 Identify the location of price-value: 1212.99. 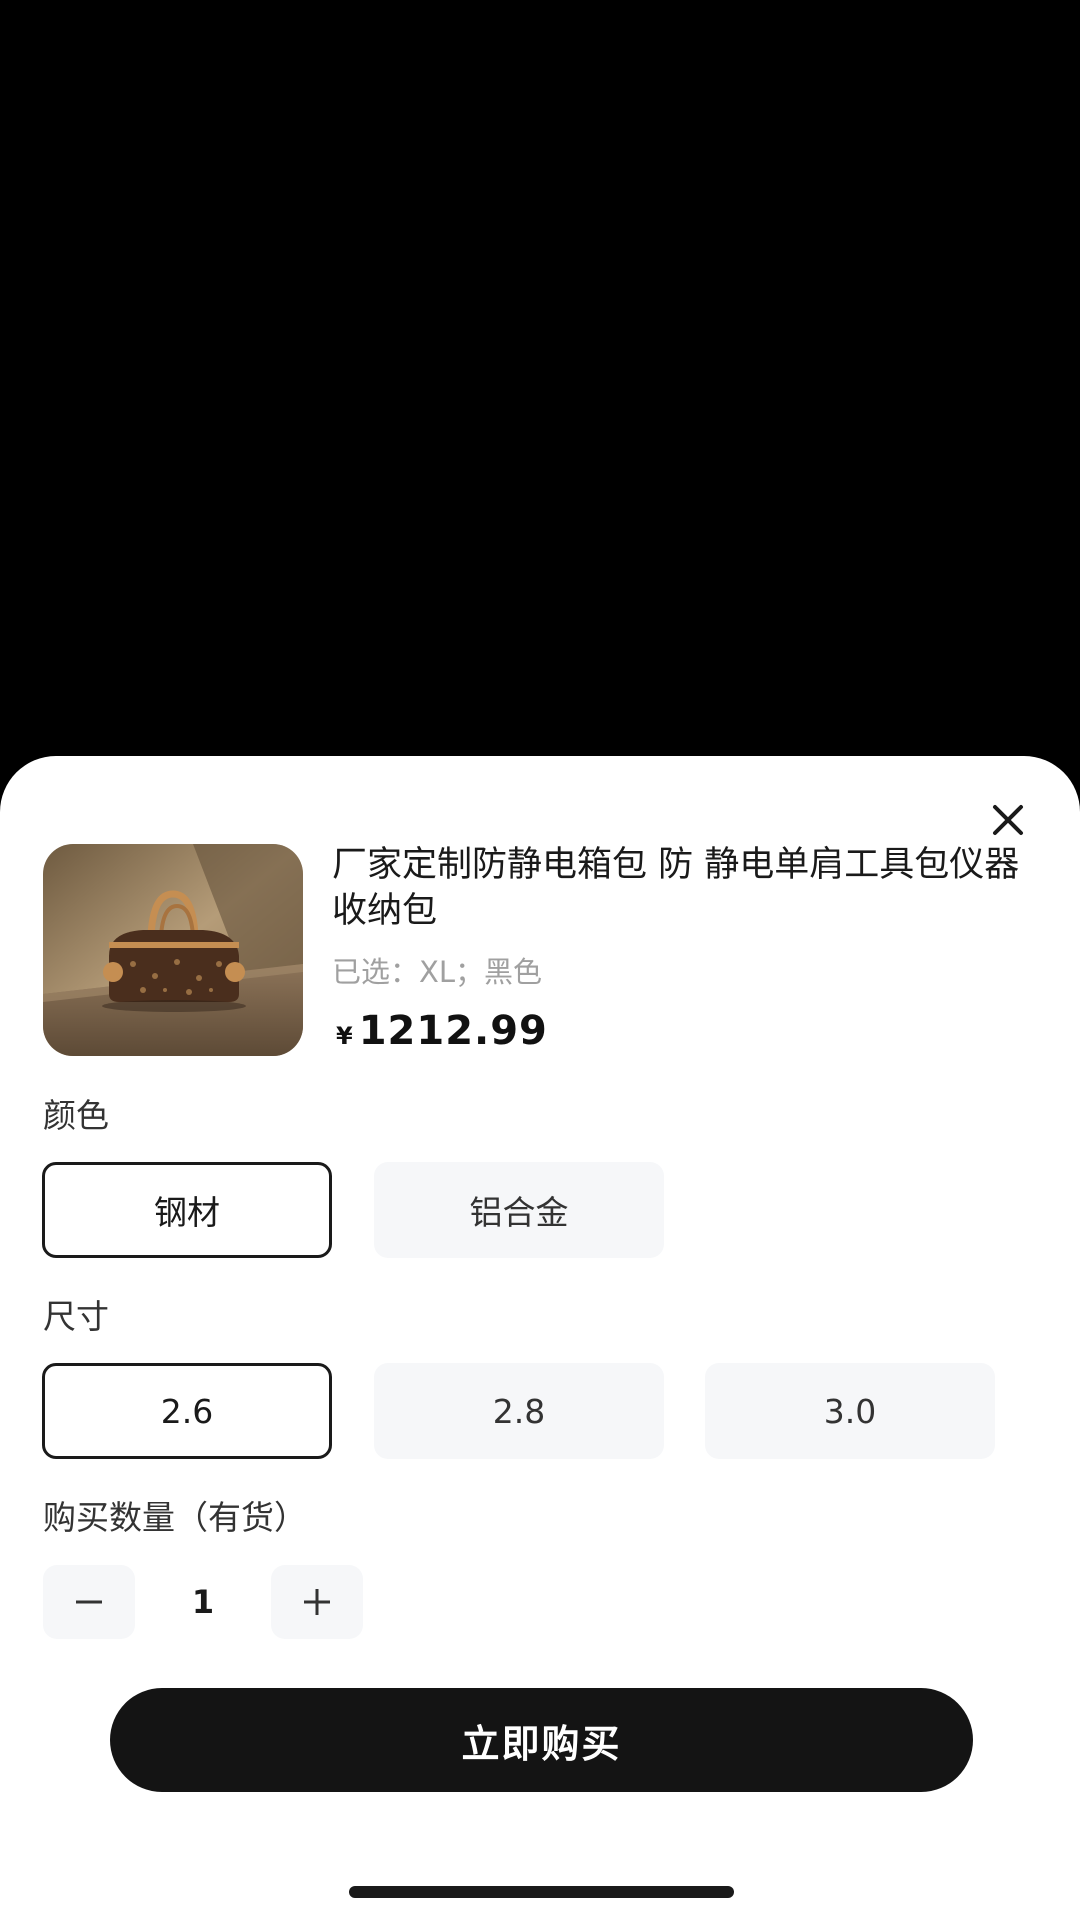
(453, 1031).